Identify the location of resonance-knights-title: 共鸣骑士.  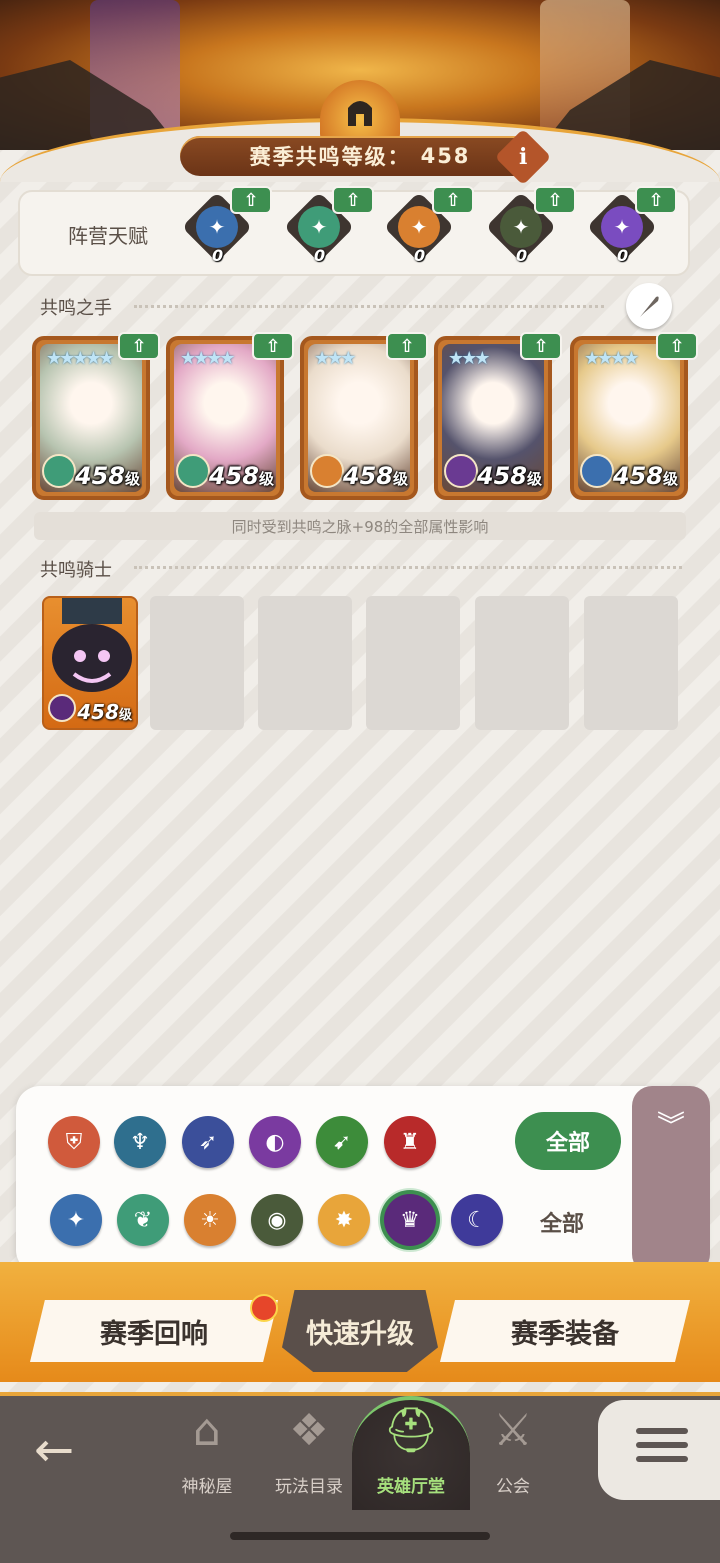
(76, 570).